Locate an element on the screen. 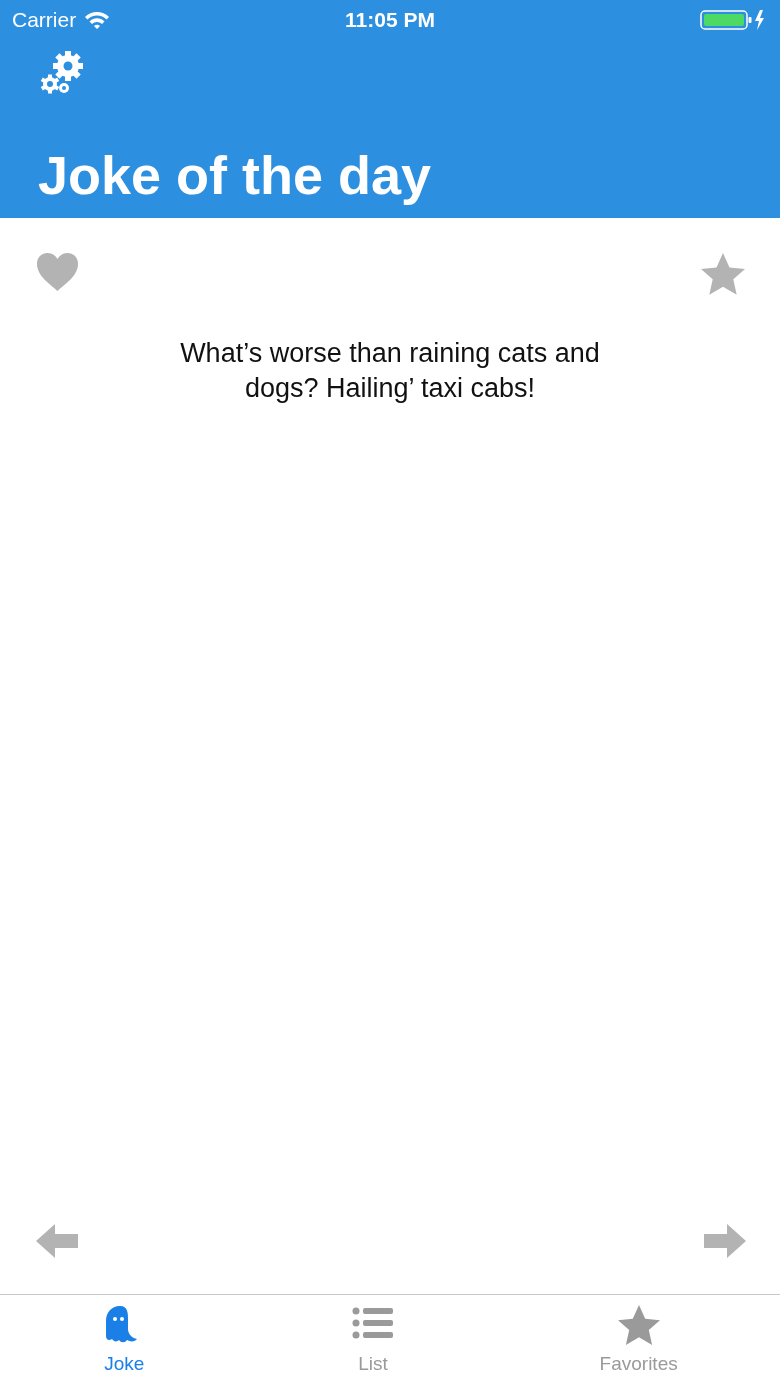 Image resolution: width=780 pixels, height=1387 pixels. settings-icon is located at coordinates (62, 72).